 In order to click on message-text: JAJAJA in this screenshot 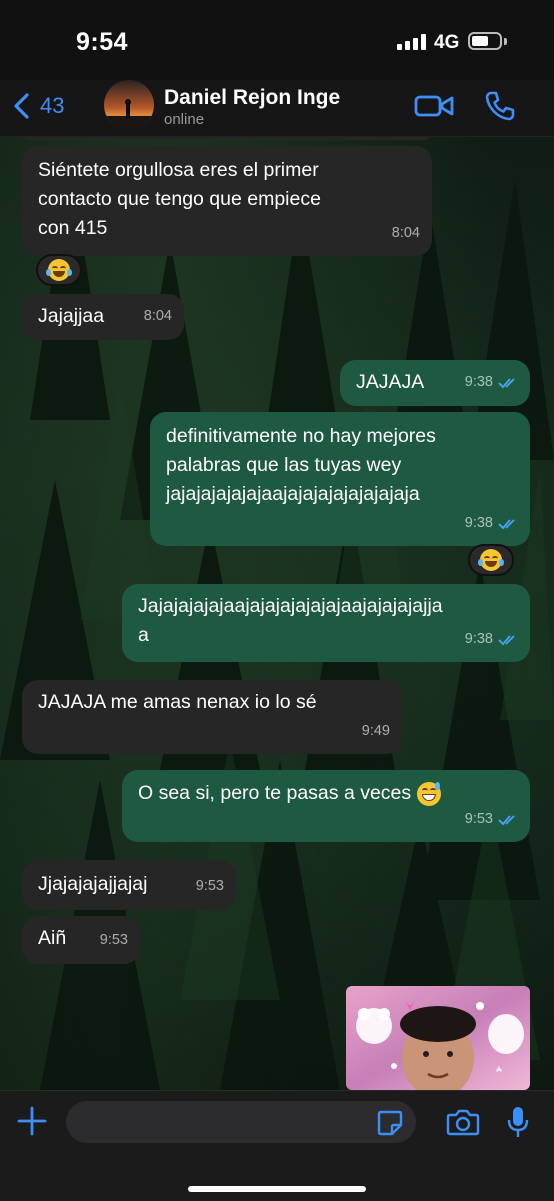, I will do `click(390, 382)`.